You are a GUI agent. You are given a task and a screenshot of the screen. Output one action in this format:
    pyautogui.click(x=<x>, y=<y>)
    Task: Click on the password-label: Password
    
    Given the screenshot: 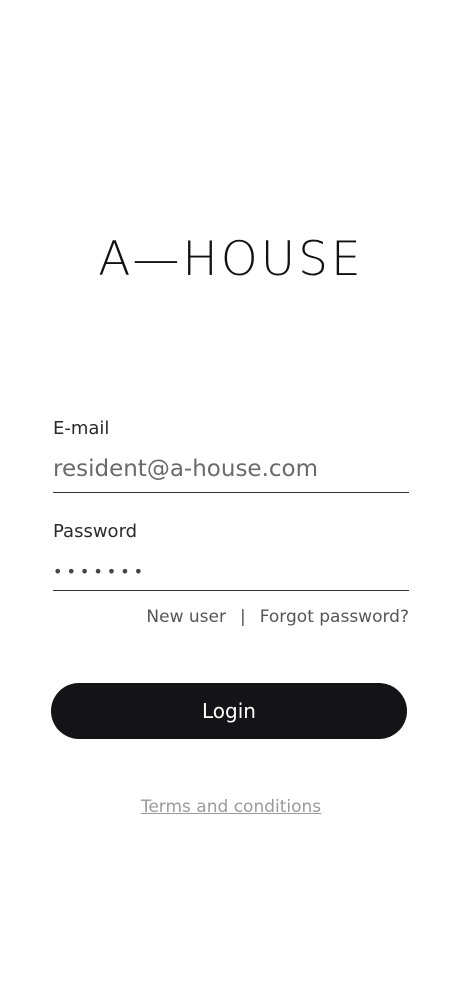 What is the action you would take?
    pyautogui.click(x=95, y=531)
    